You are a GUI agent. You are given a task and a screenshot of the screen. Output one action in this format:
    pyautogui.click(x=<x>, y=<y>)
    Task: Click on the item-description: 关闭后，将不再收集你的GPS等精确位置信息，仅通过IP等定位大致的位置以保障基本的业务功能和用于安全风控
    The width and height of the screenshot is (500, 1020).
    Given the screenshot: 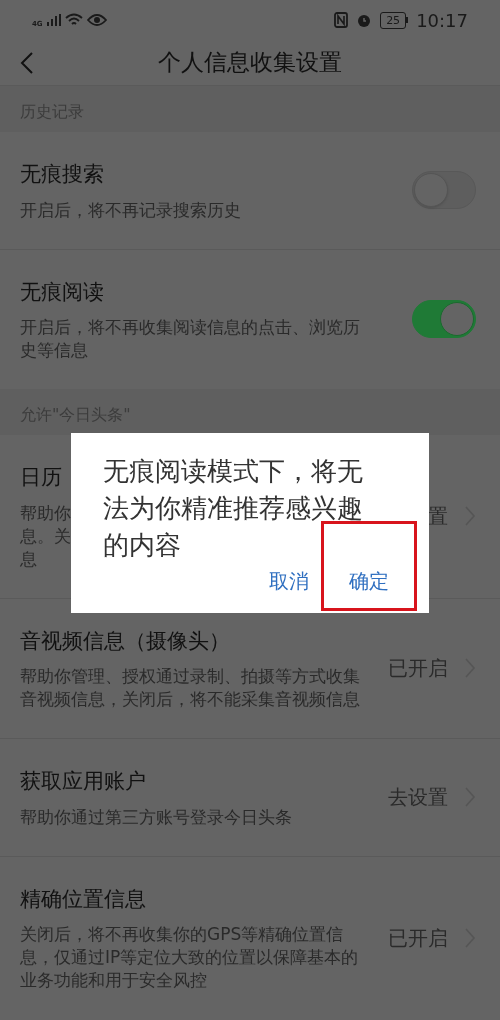 What is the action you would take?
    pyautogui.click(x=190, y=957)
    